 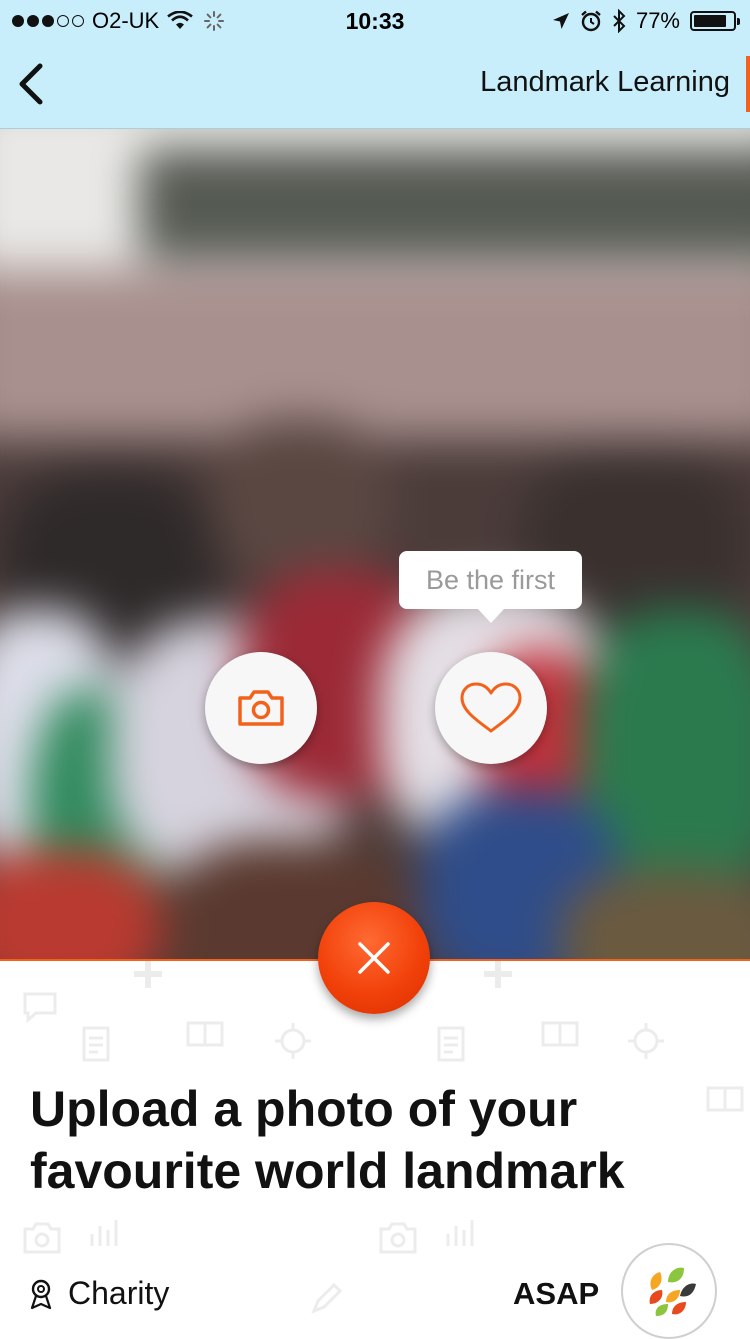 I want to click on camera-icon, so click(x=261, y=708).